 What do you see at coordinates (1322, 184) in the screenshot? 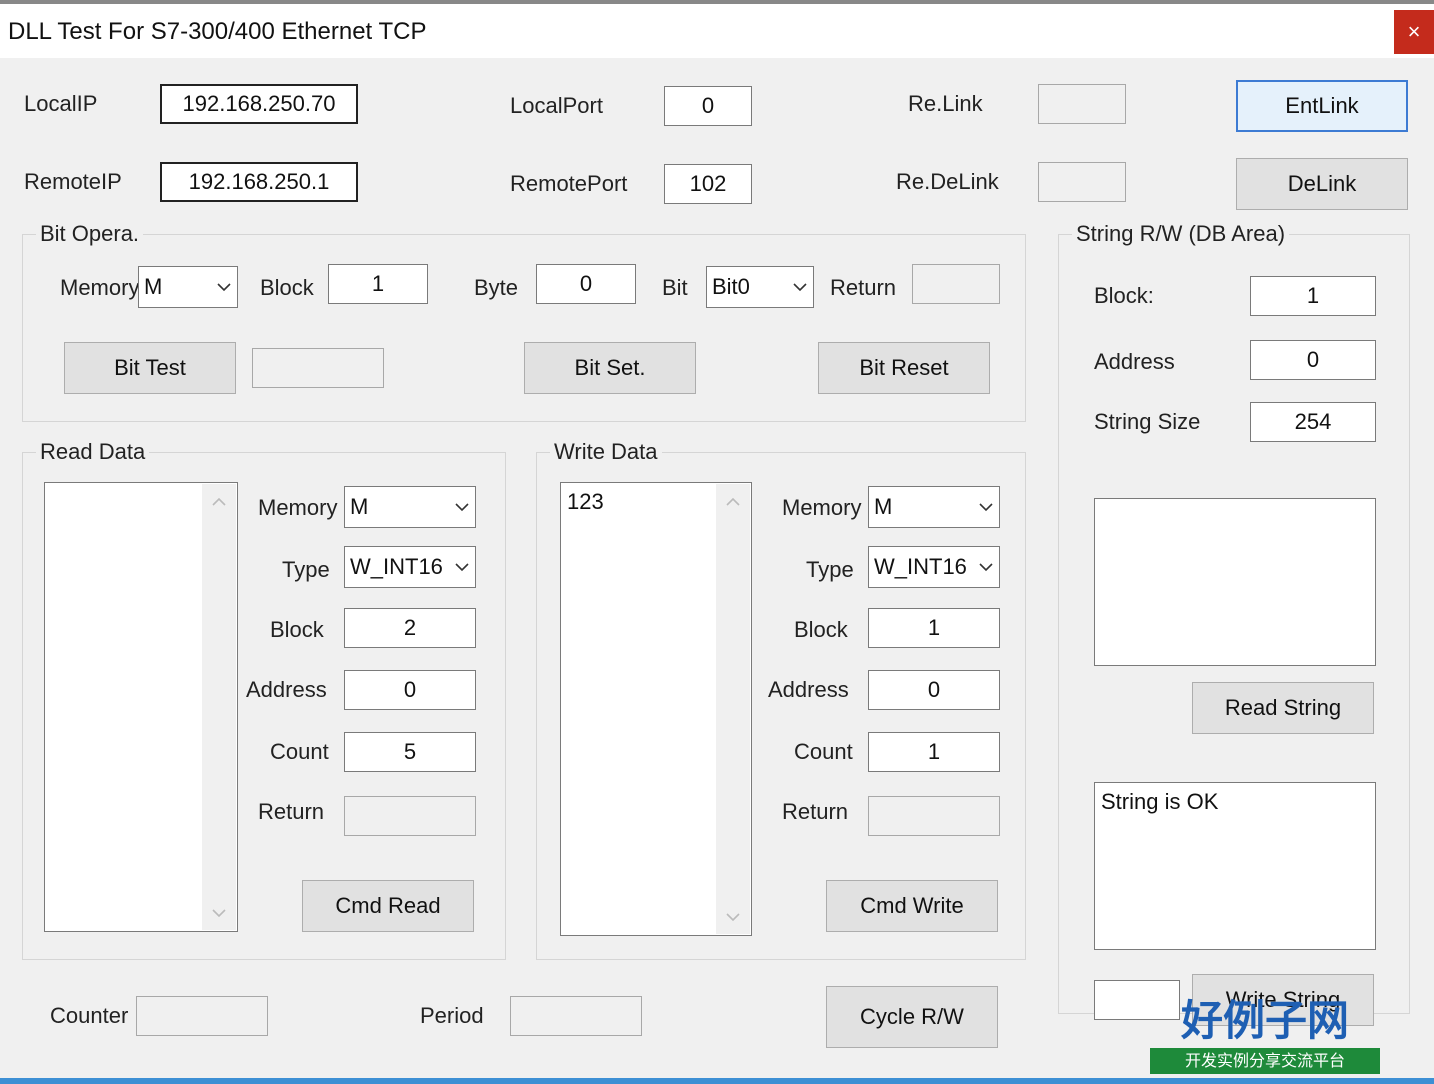
I see `delink-button: DeLink` at bounding box center [1322, 184].